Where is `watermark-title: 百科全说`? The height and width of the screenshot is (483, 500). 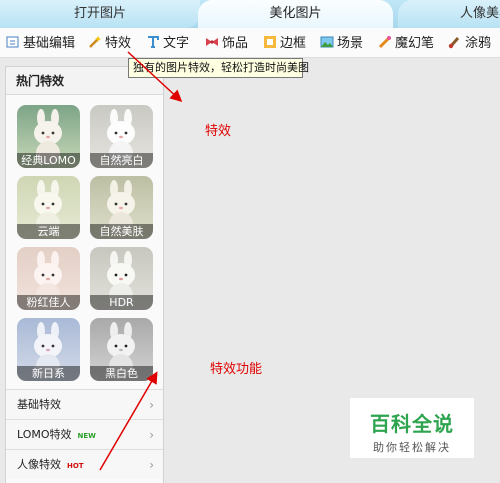 watermark-title: 百科全说 is located at coordinates (412, 424).